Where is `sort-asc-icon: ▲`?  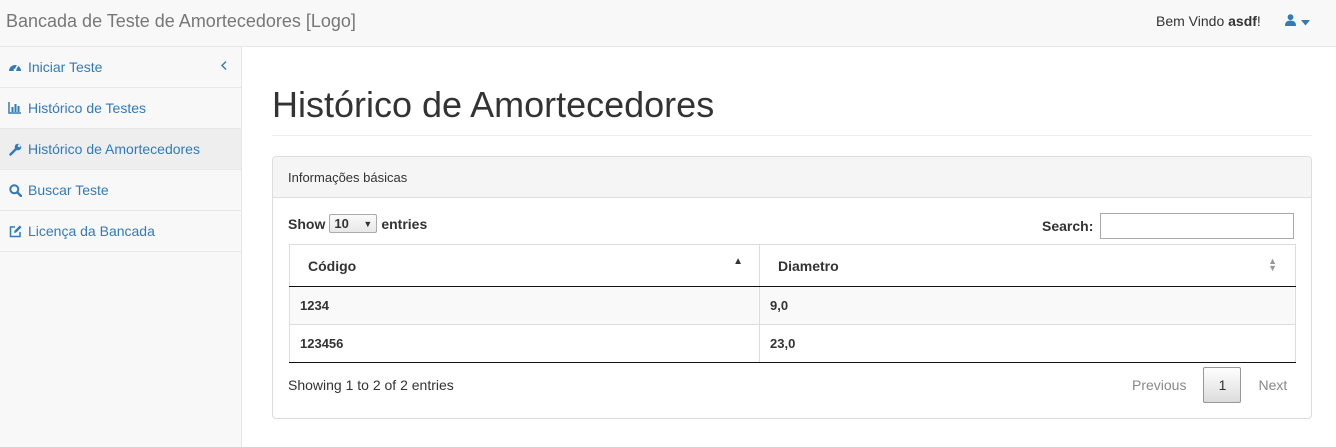 sort-asc-icon: ▲ is located at coordinates (738, 261).